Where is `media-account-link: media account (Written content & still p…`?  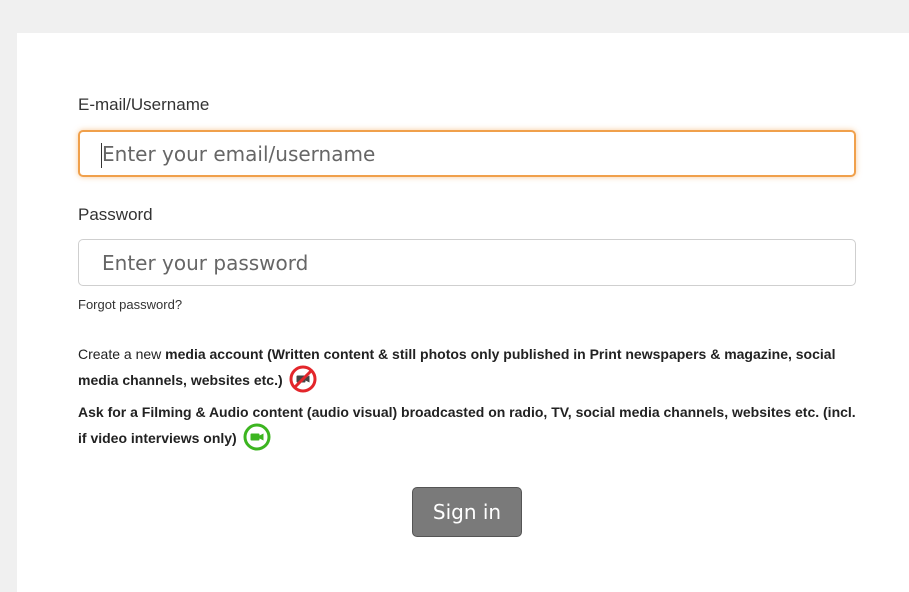
media-account-link: media account (Written content & still p… is located at coordinates (456, 367).